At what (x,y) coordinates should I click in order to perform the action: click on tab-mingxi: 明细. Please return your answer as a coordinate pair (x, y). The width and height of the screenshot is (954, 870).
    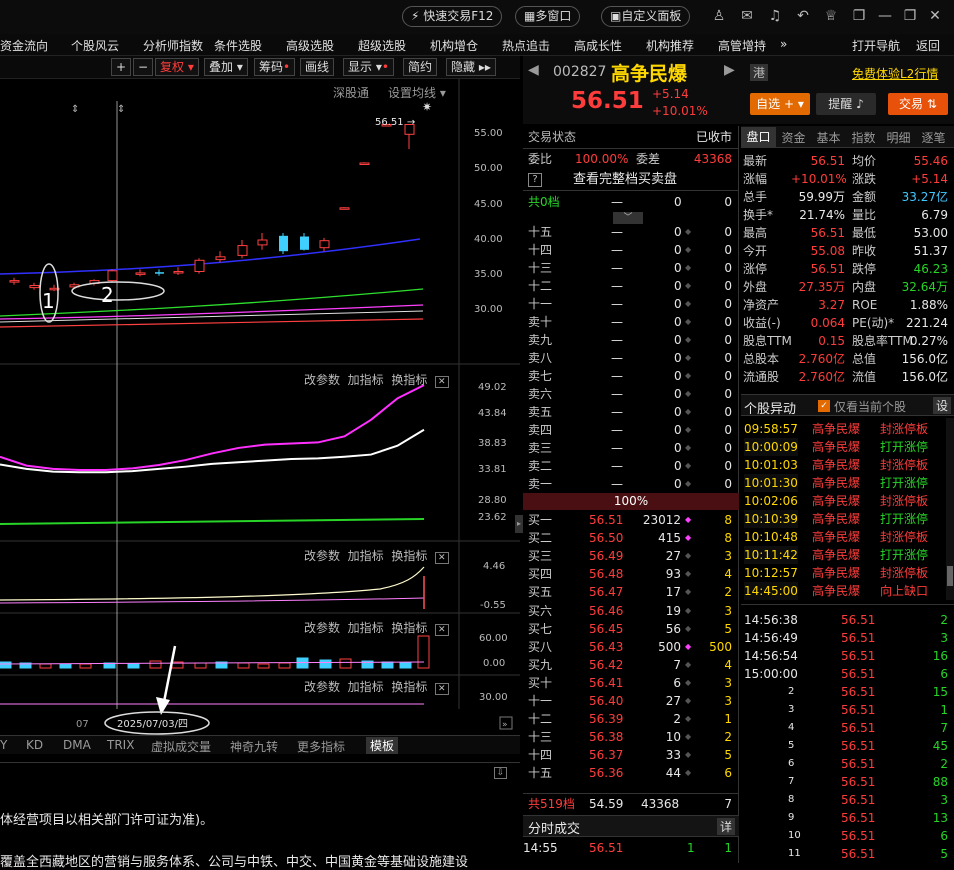
    Looking at the image, I should click on (898, 137).